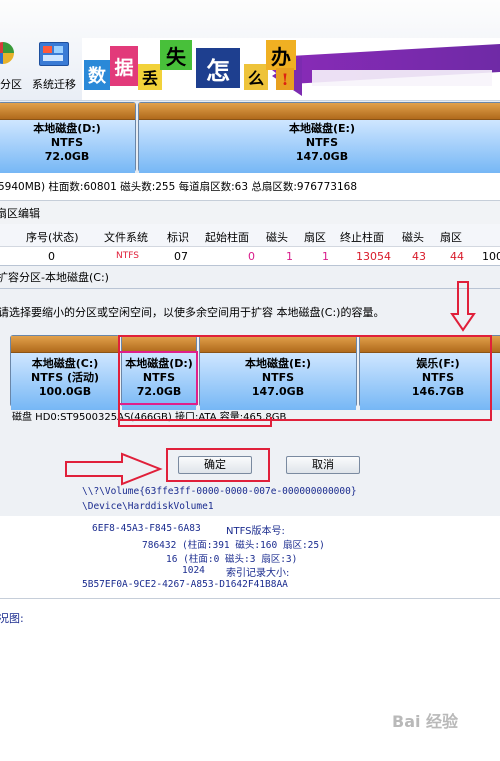 This screenshot has width=500, height=761. What do you see at coordinates (67, 156) in the screenshot?
I see `top-partition-d-size: 72.0GB` at bounding box center [67, 156].